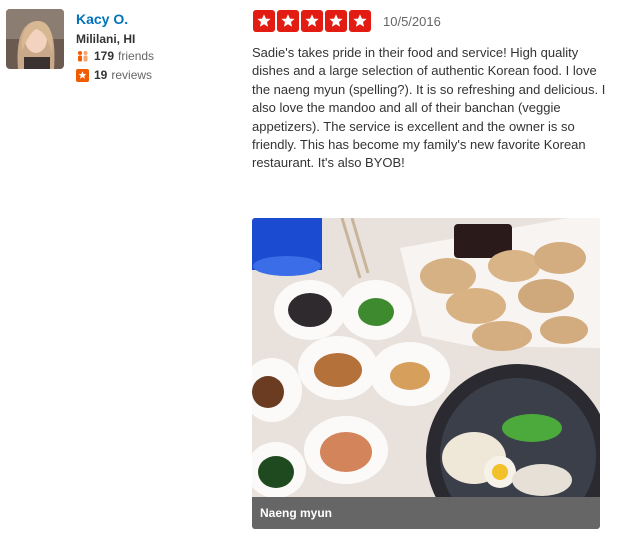 The image size is (626, 538). I want to click on friends-label: friends, so click(136, 56).